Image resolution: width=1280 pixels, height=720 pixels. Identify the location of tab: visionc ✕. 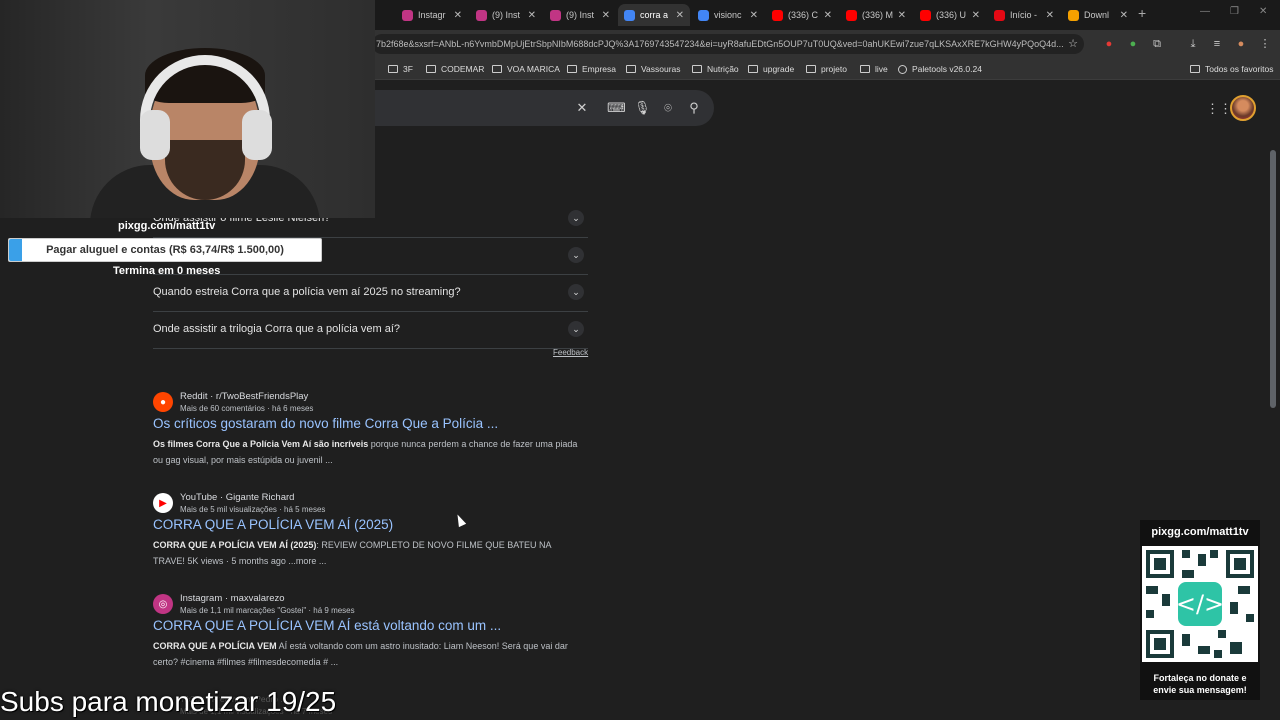
(728, 15).